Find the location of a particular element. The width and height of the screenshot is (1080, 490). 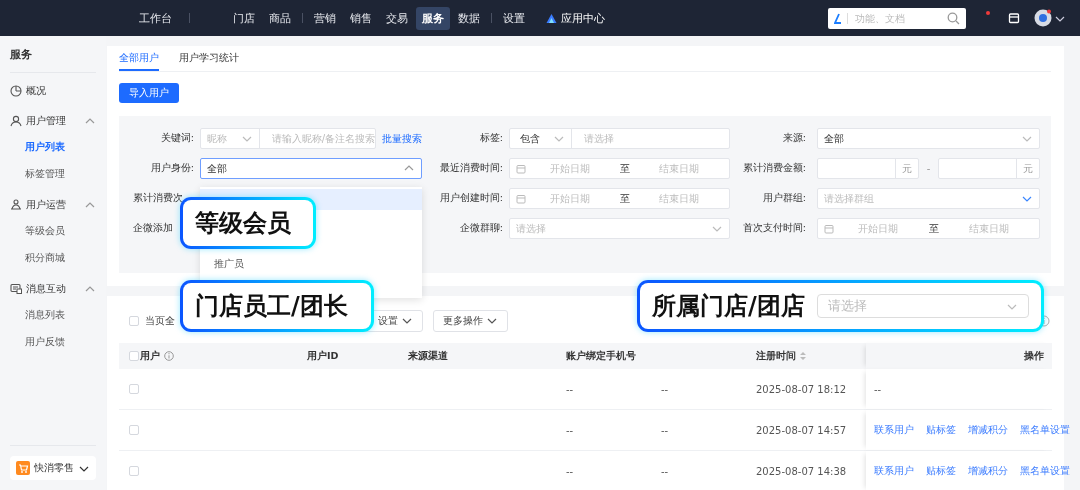

filter-label: 来源: is located at coordinates (794, 138).